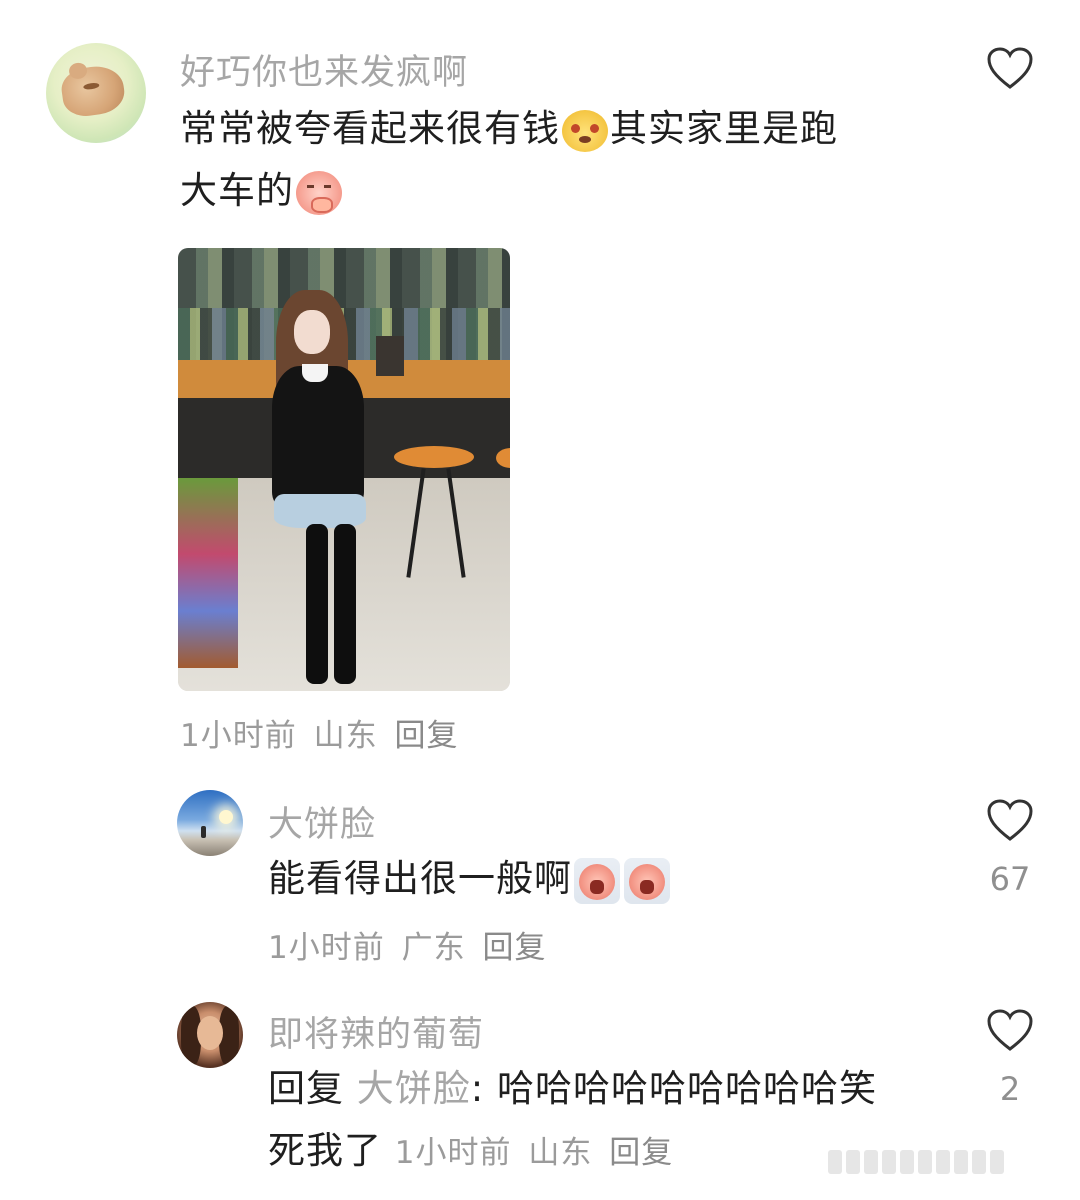 The image size is (1080, 1200). What do you see at coordinates (322, 821) in the screenshot?
I see `reply-username: 大饼脸` at bounding box center [322, 821].